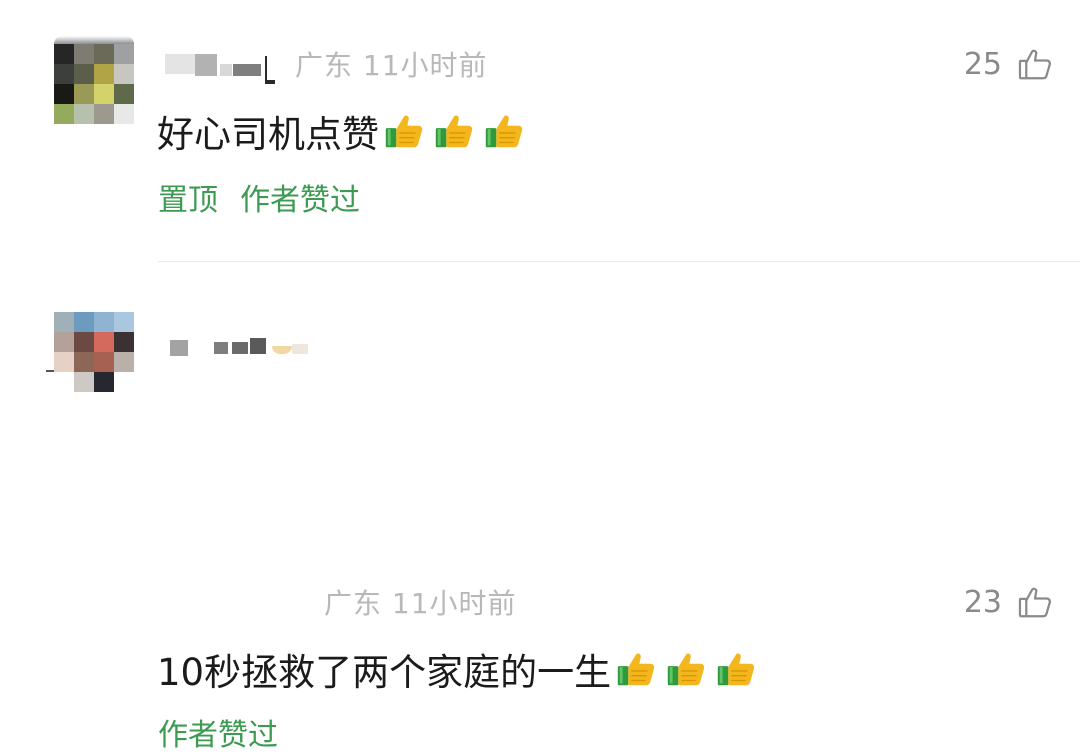 The image size is (1080, 754). What do you see at coordinates (188, 197) in the screenshot?
I see `pin-action: 置顶` at bounding box center [188, 197].